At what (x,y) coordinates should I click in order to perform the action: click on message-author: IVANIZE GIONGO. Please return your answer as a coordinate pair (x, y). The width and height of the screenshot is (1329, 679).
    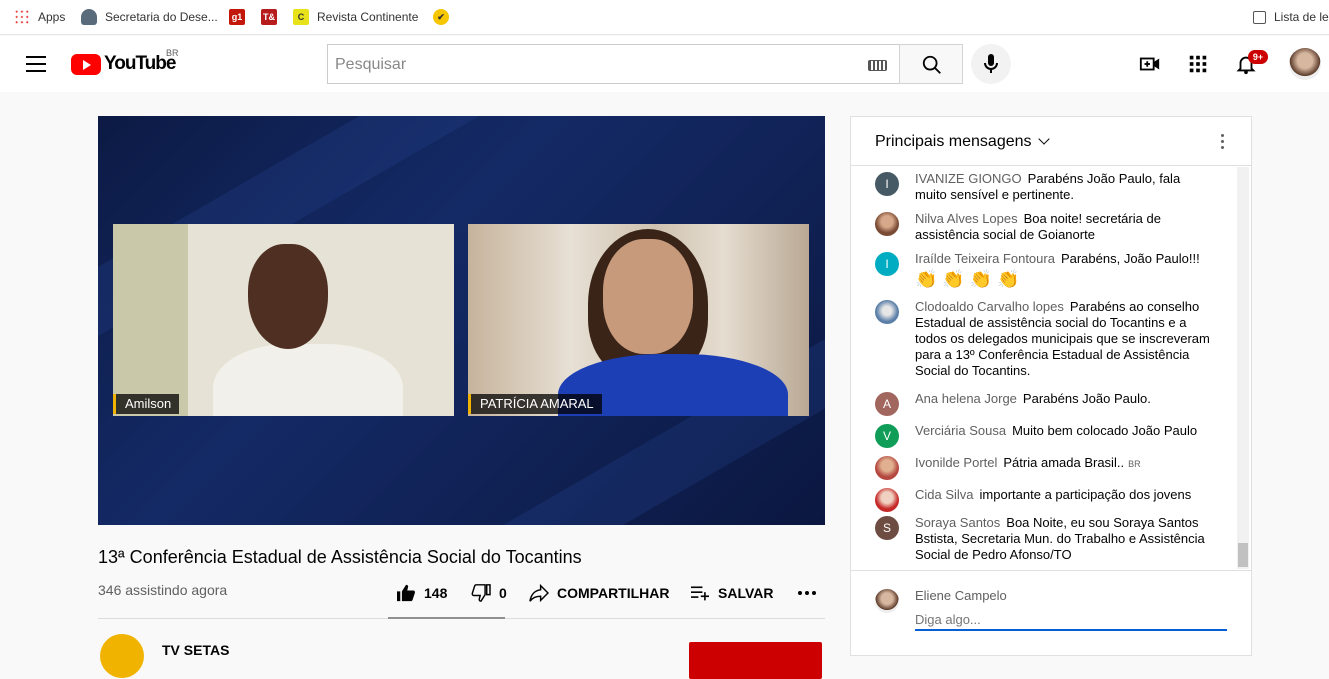
    Looking at the image, I should click on (968, 178).